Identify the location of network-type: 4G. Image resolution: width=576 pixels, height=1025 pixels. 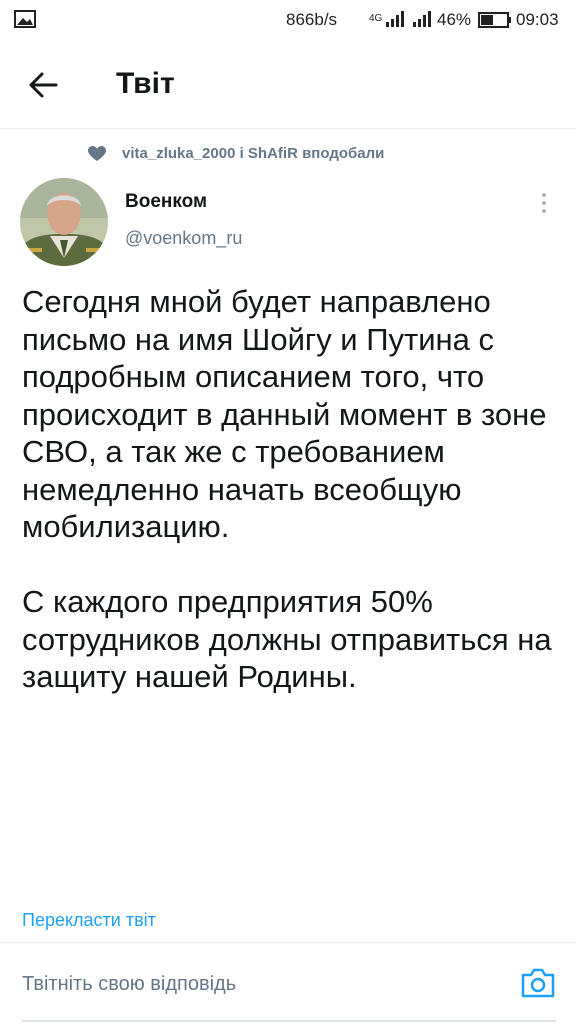
(376, 18).